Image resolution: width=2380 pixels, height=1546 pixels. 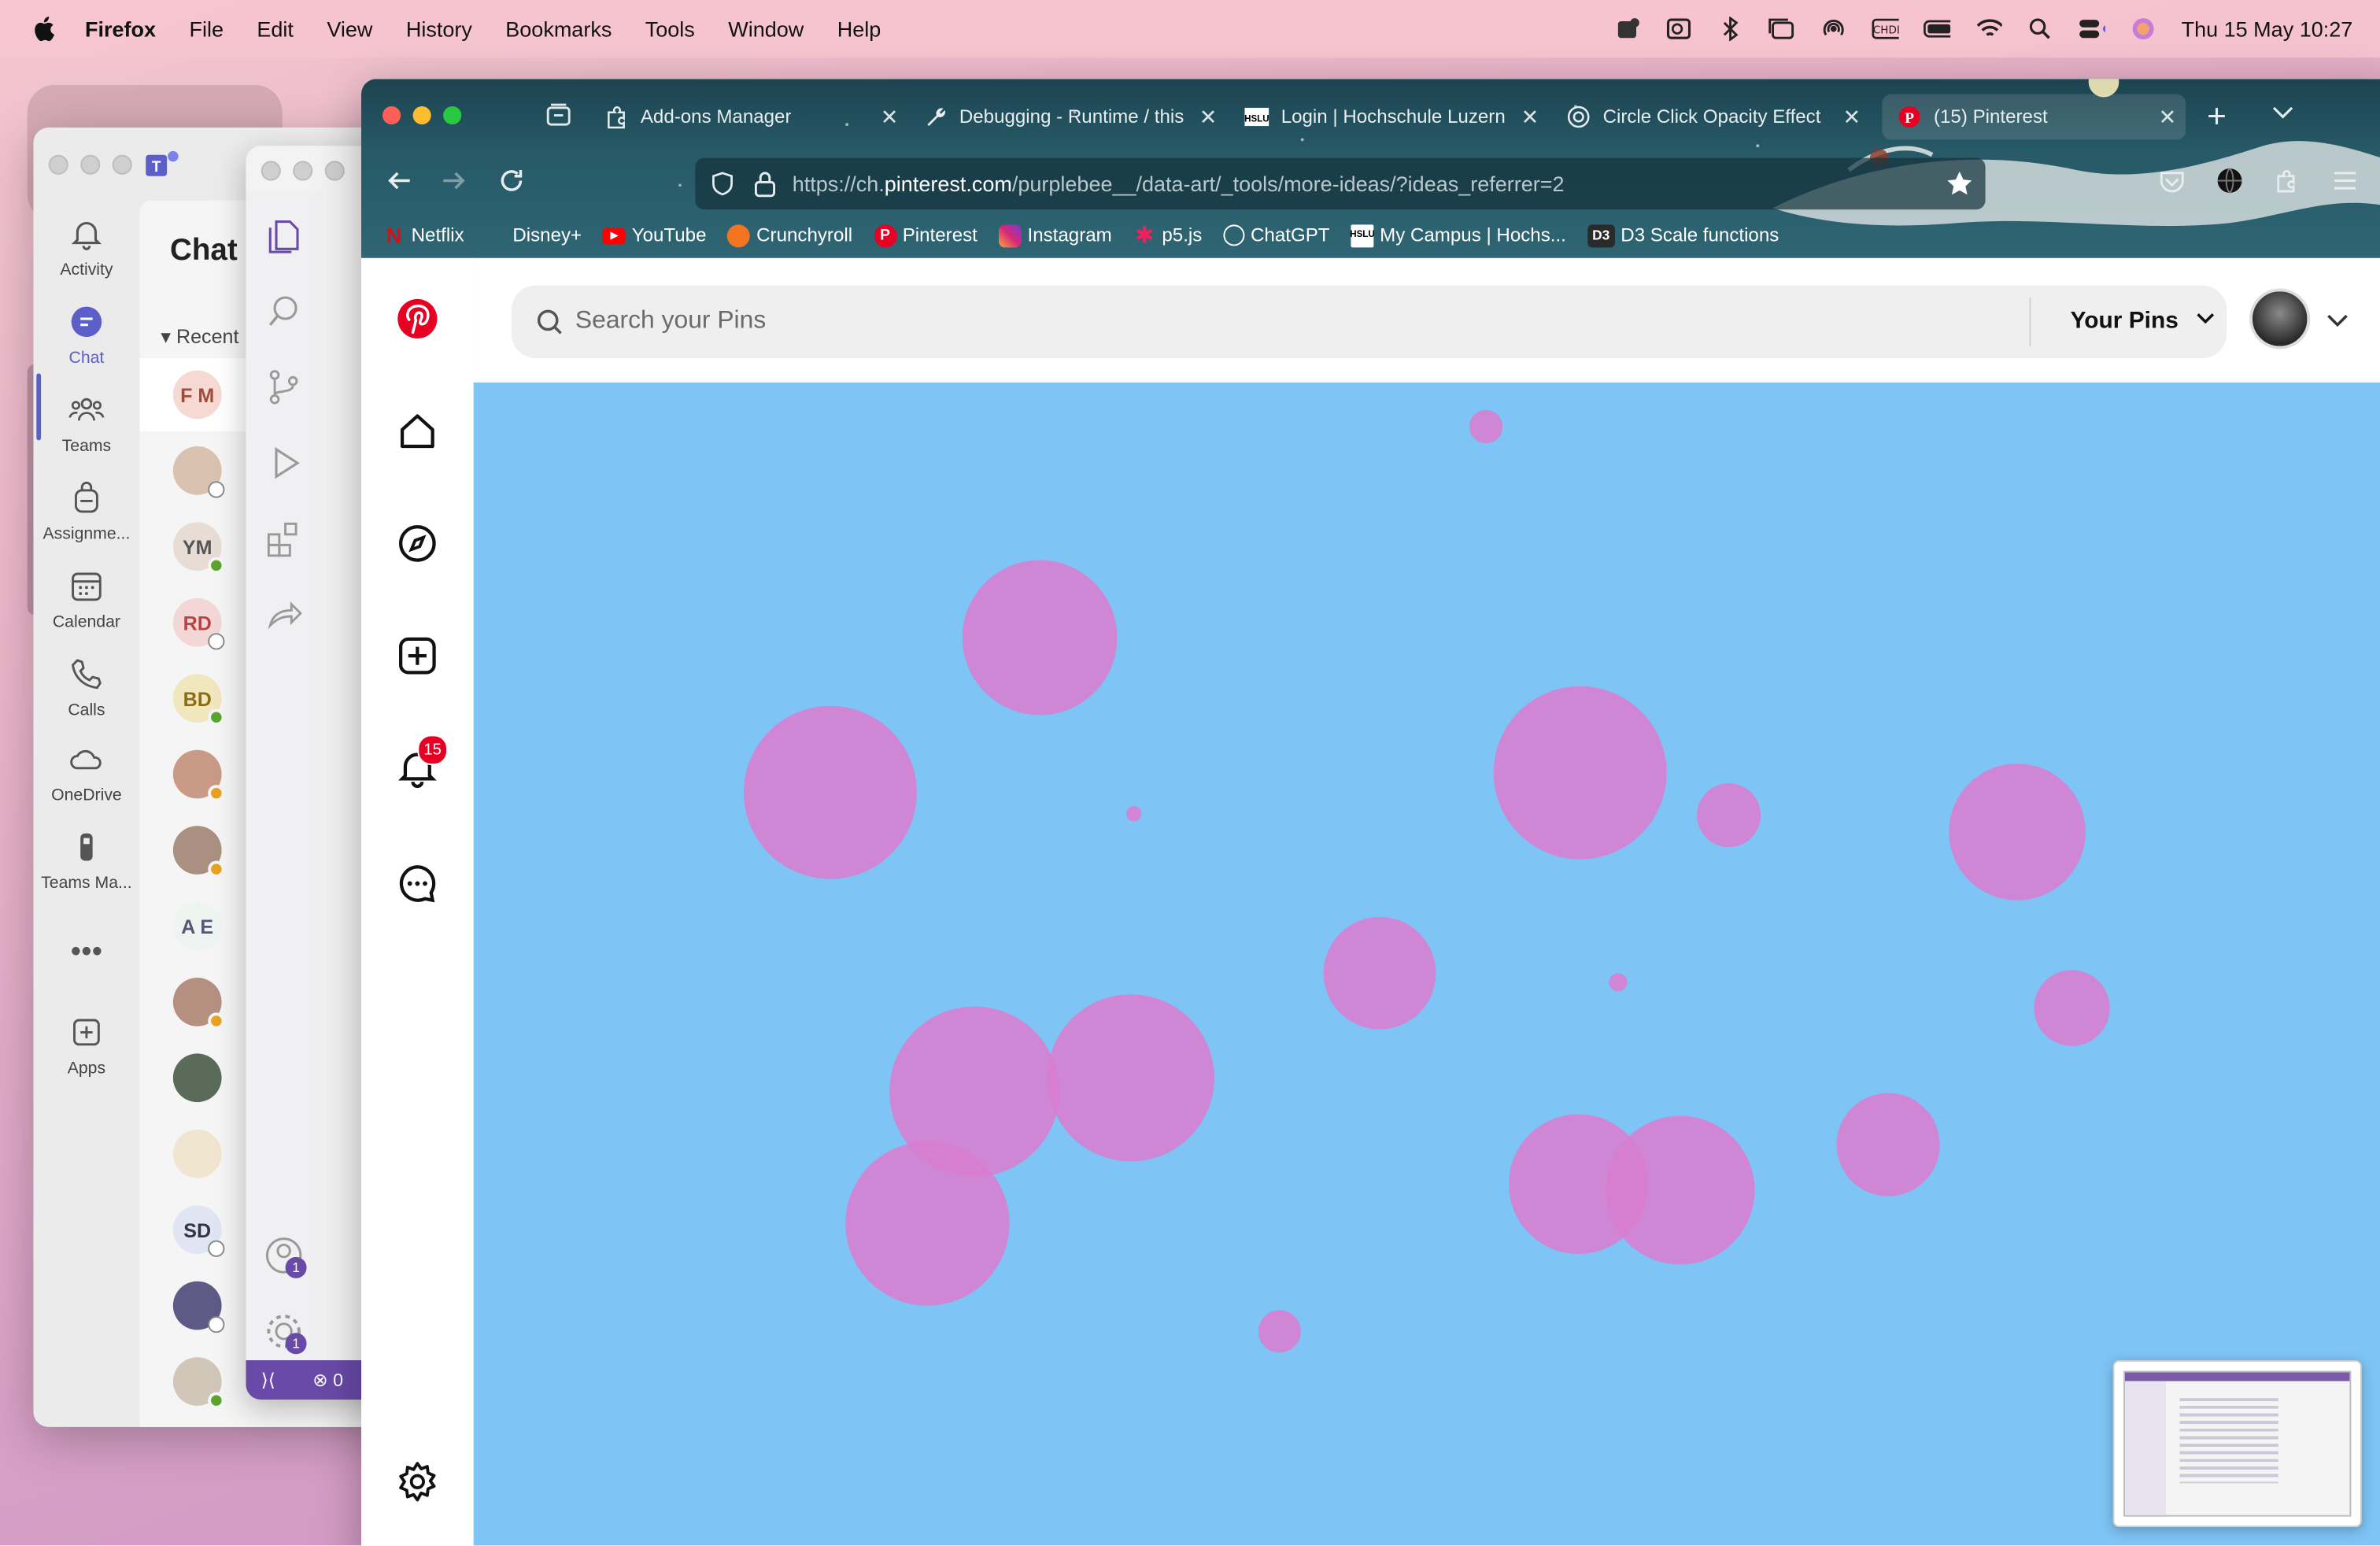 I want to click on outlook-icon, so click(x=1679, y=29).